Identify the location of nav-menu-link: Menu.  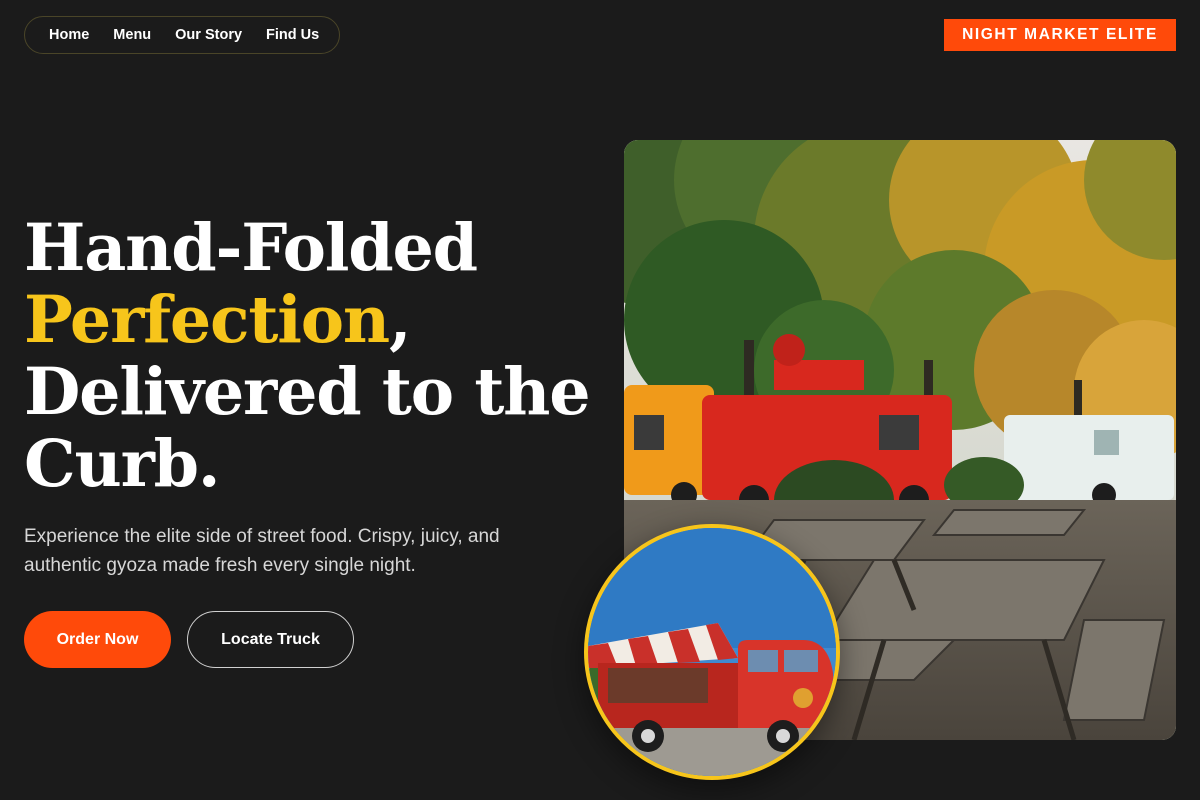
(132, 35).